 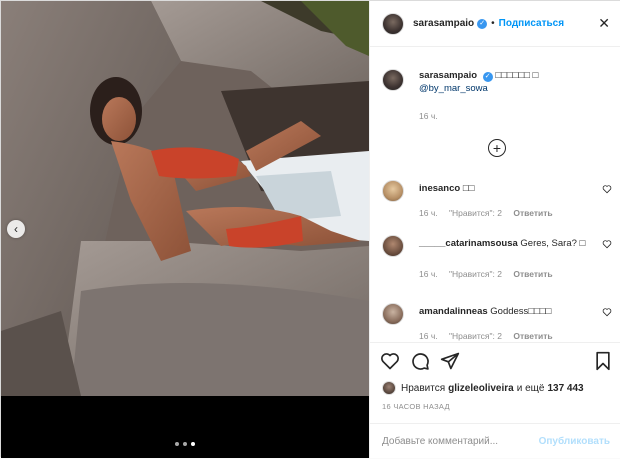 I want to click on post-header: sarasampaio ✓ • Подписаться ✕, so click(x=495, y=24).